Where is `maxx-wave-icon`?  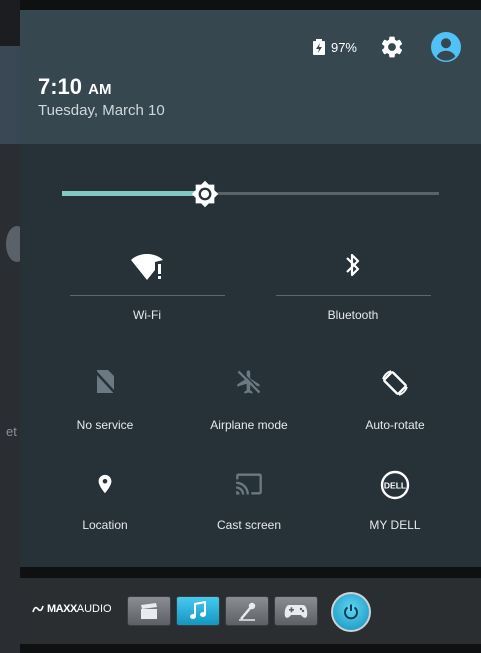
maxx-wave-icon is located at coordinates (38, 609).